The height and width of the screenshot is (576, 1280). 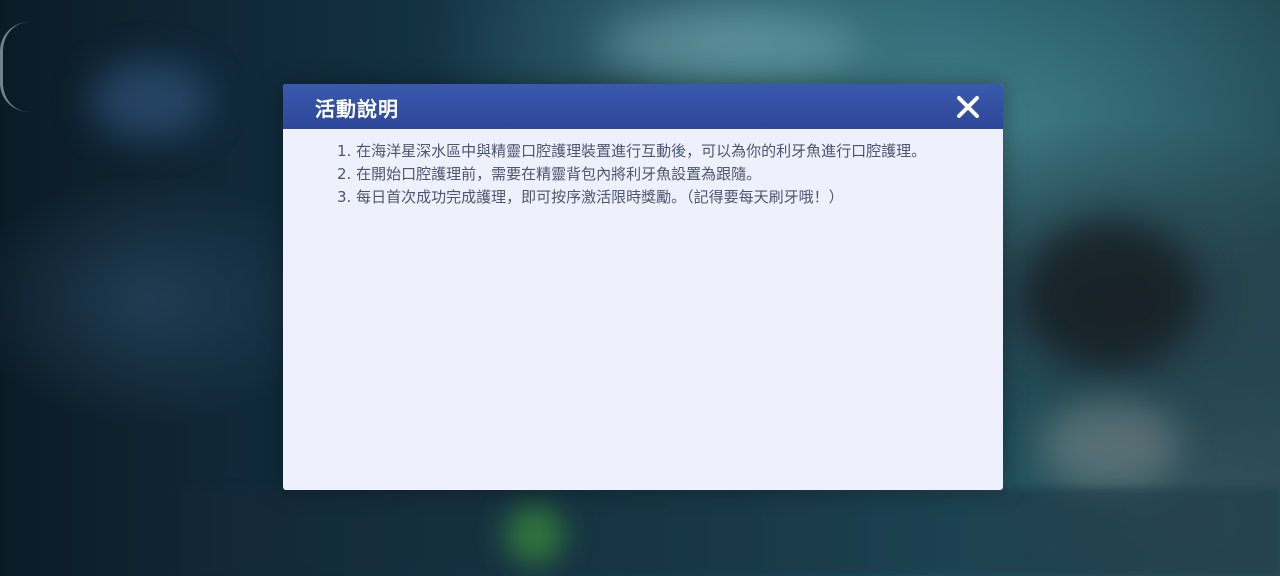 I want to click on hud-green-indicator, so click(x=535, y=535).